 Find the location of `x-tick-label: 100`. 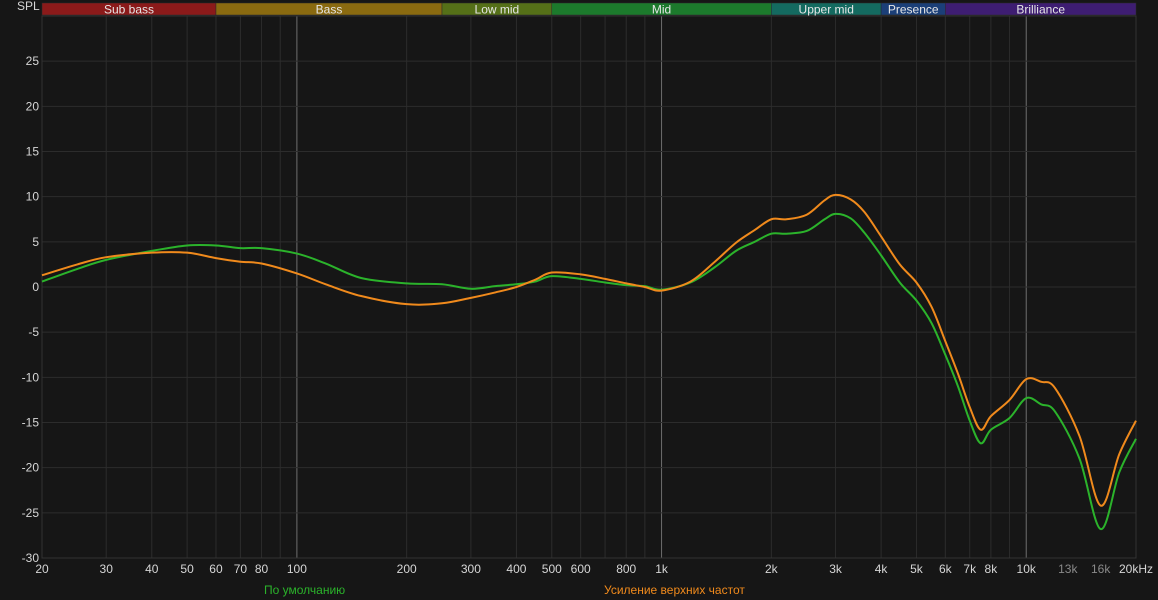

x-tick-label: 100 is located at coordinates (297, 569).